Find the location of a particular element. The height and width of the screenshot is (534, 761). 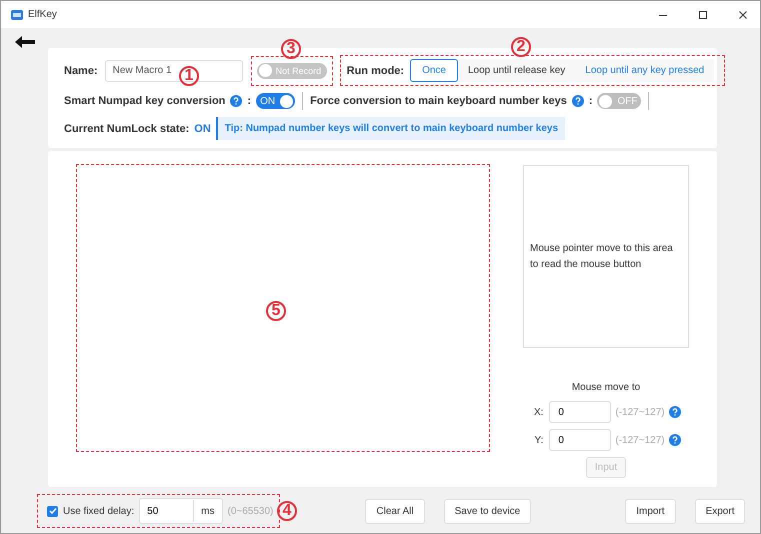

coordinate-label: X: is located at coordinates (538, 412).